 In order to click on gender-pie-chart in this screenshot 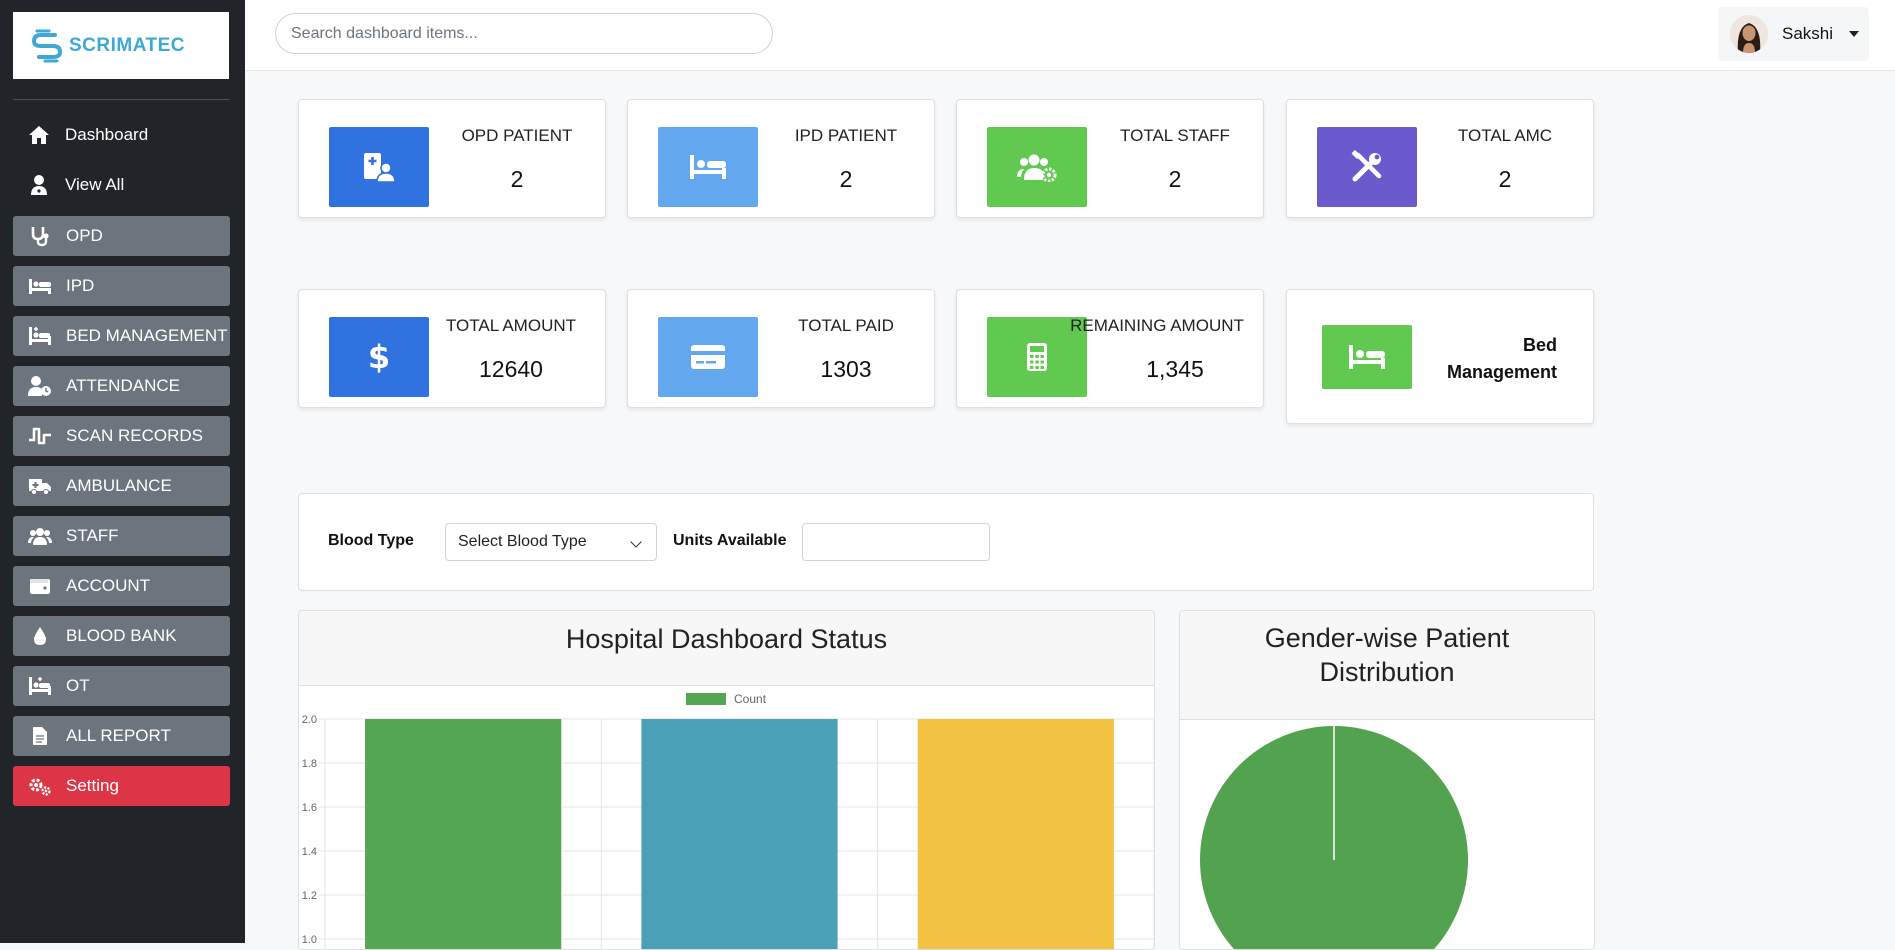, I will do `click(1334, 837)`.